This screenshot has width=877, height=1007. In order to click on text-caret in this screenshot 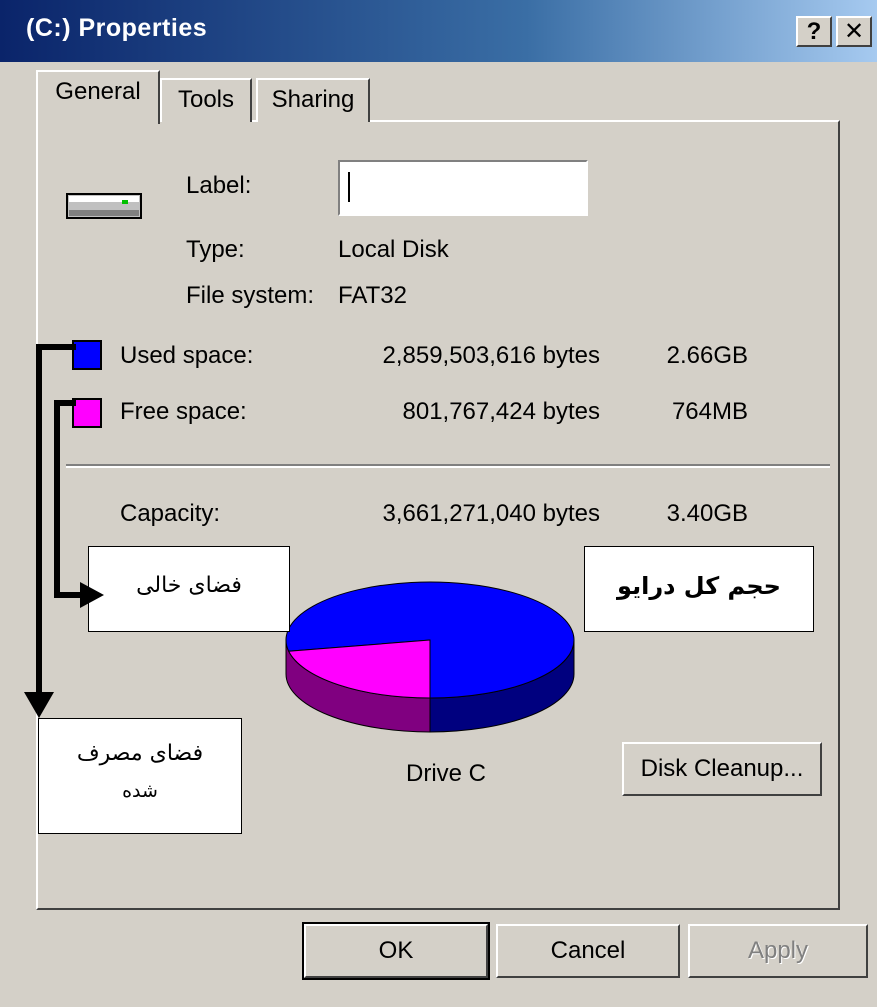, I will do `click(349, 187)`.